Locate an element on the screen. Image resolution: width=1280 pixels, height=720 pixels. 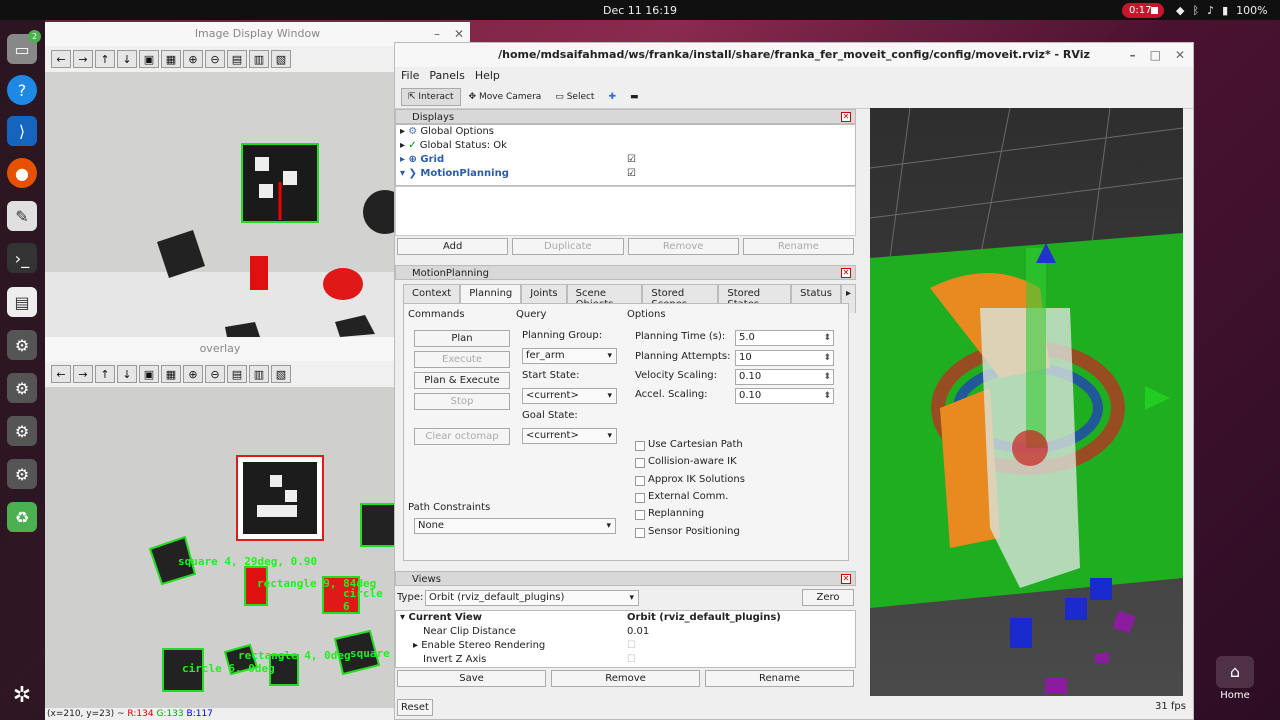
plan-button: Plan is located at coordinates (462, 338).